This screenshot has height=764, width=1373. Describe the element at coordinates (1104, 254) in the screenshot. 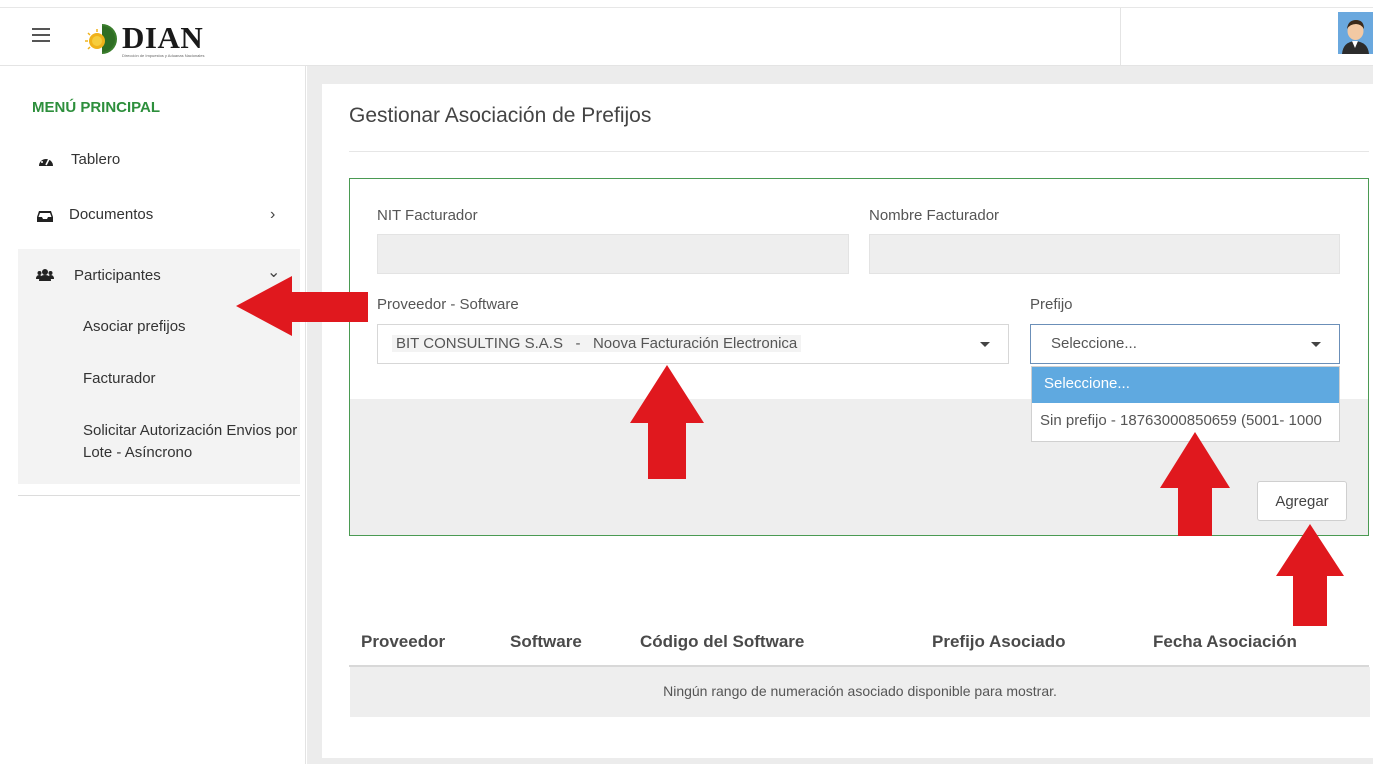

I see `nombre-field` at that location.